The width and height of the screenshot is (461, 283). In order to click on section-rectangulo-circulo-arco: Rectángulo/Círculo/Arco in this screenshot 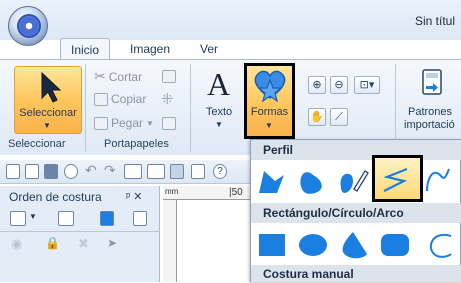, I will do `click(356, 213)`.